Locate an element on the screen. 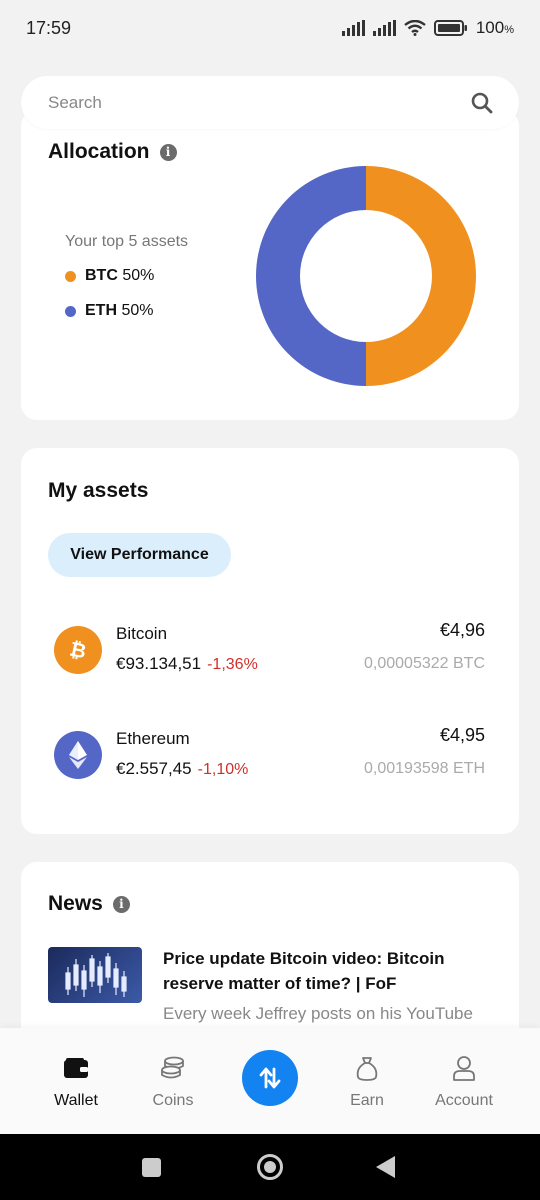  asset-value: €4,95 is located at coordinates (462, 735).